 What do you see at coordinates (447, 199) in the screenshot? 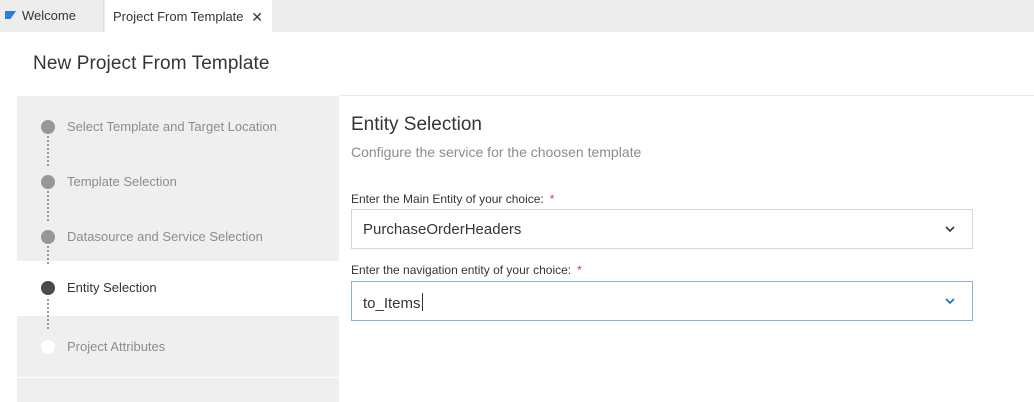
I see `main-entity-label-text: Enter the Main Entity of your choice:` at bounding box center [447, 199].